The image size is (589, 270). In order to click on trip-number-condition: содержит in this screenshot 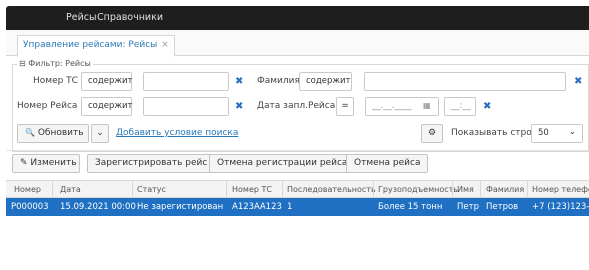, I will do `click(107, 106)`.